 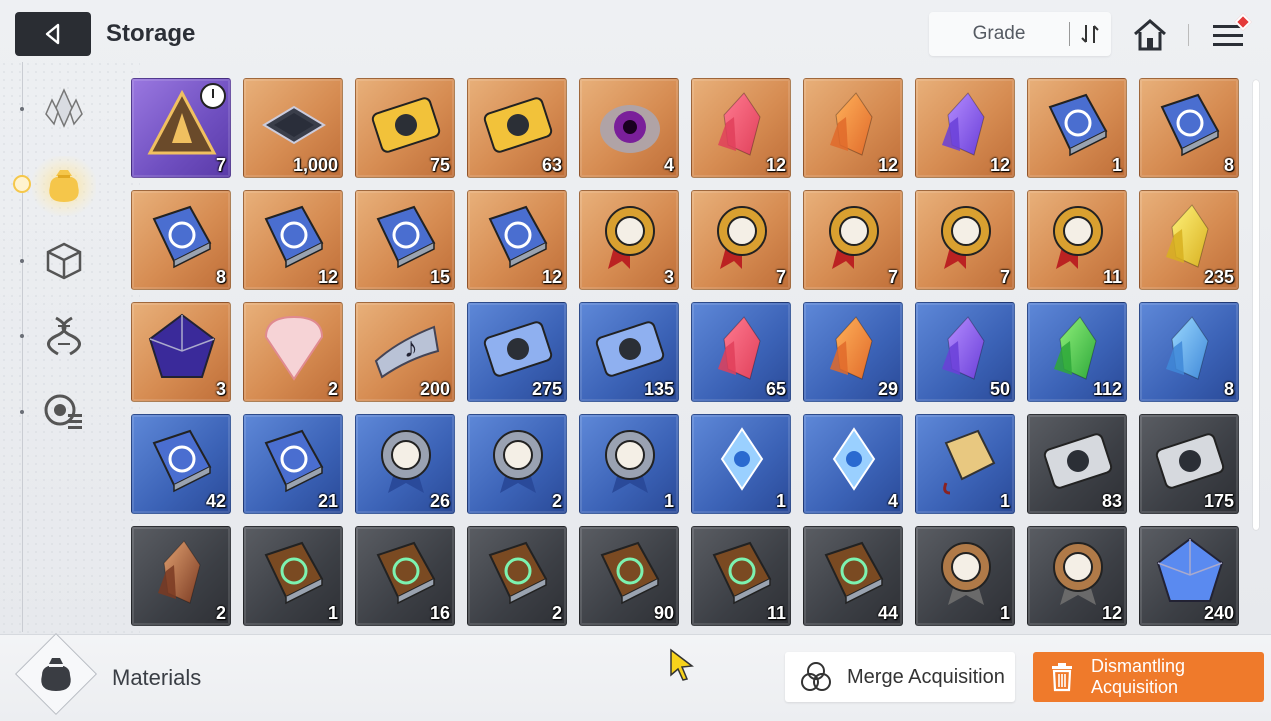 I want to click on item-slot: 112, so click(x=1077, y=352).